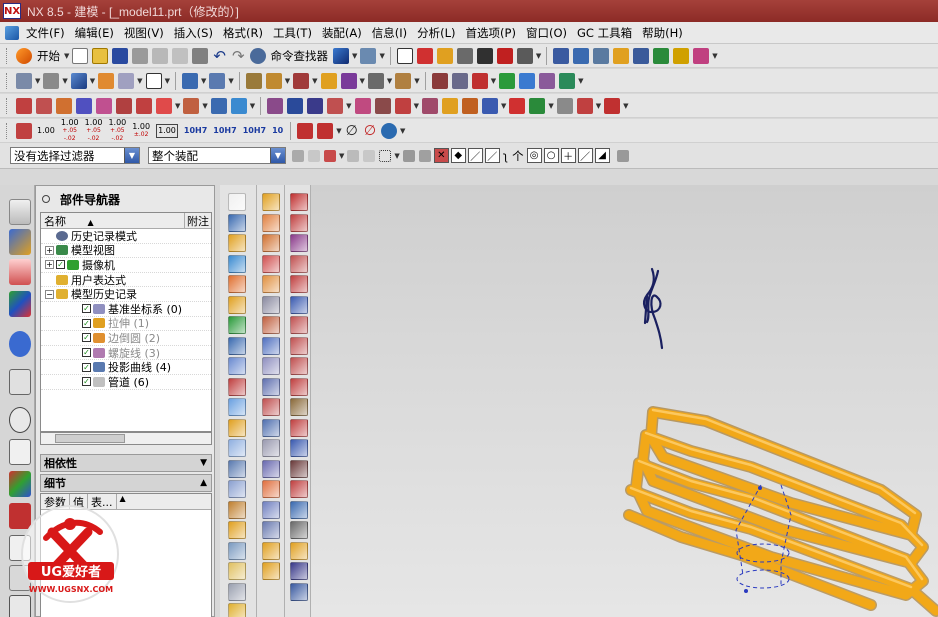  Describe the element at coordinates (424, 155) in the screenshot. I see `feature-icon` at that location.